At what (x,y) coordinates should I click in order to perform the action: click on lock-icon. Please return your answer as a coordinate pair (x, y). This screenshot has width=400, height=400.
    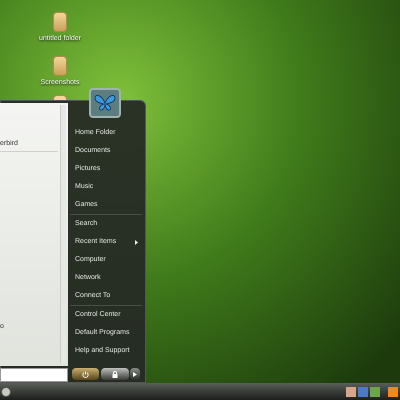
    Looking at the image, I should click on (115, 374).